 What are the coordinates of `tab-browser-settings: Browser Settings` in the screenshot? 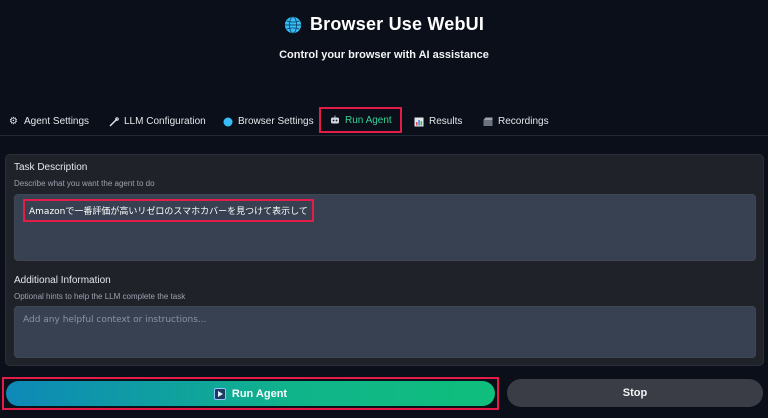 It's located at (268, 121).